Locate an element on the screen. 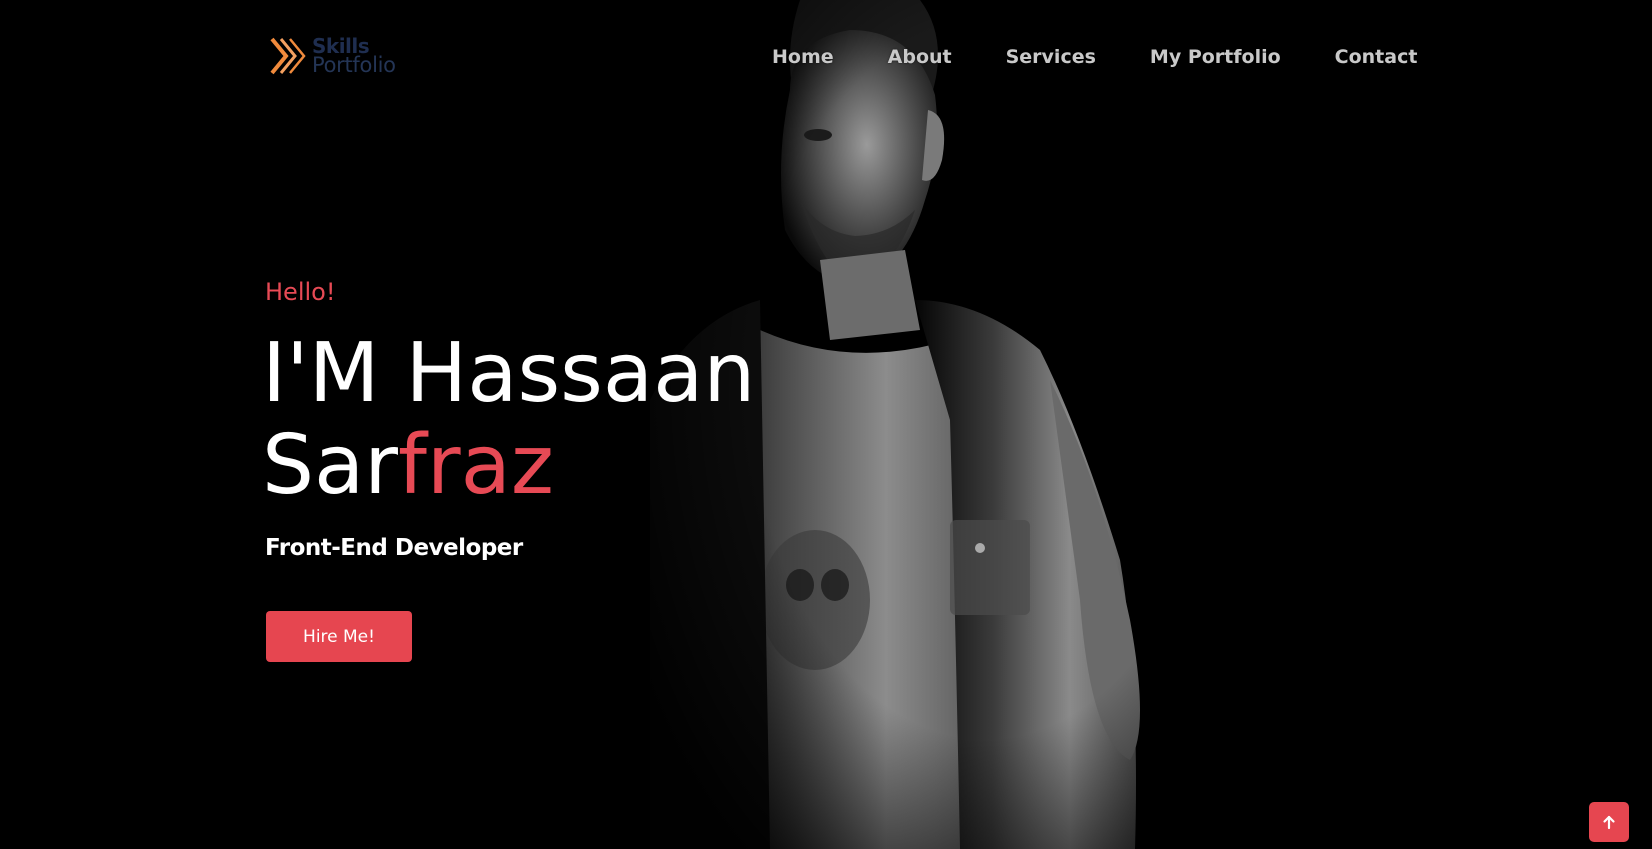  arrow-up-icon is located at coordinates (1609, 822).